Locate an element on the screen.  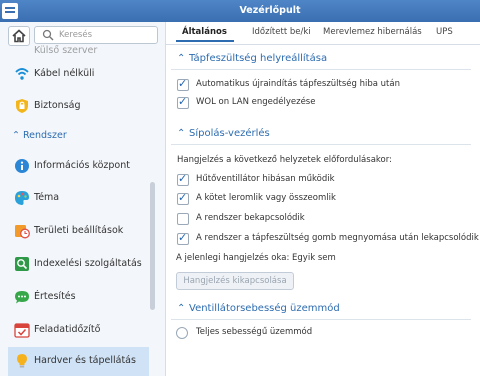
sidebar-item-notification: Értesítés is located at coordinates (75, 297).